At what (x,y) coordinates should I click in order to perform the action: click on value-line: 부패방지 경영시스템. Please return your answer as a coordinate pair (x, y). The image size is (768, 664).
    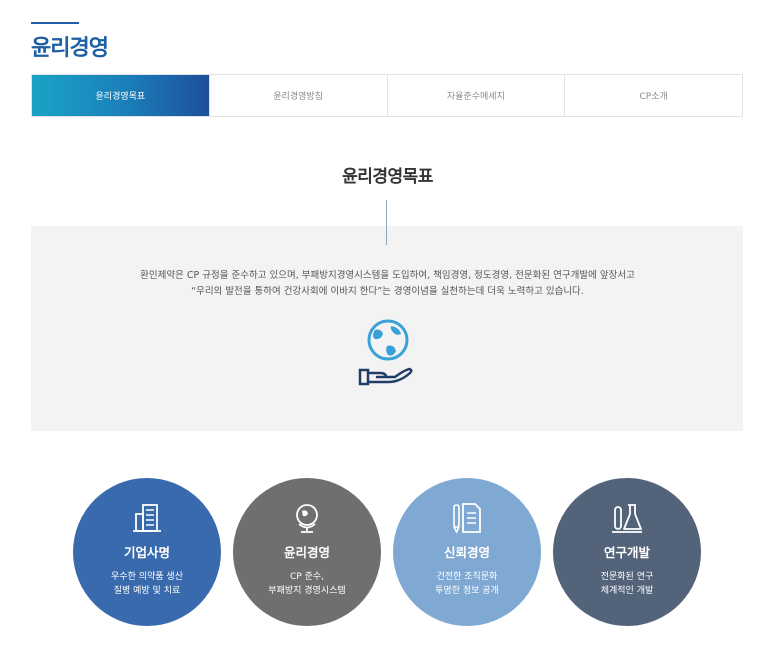
    Looking at the image, I should click on (307, 591).